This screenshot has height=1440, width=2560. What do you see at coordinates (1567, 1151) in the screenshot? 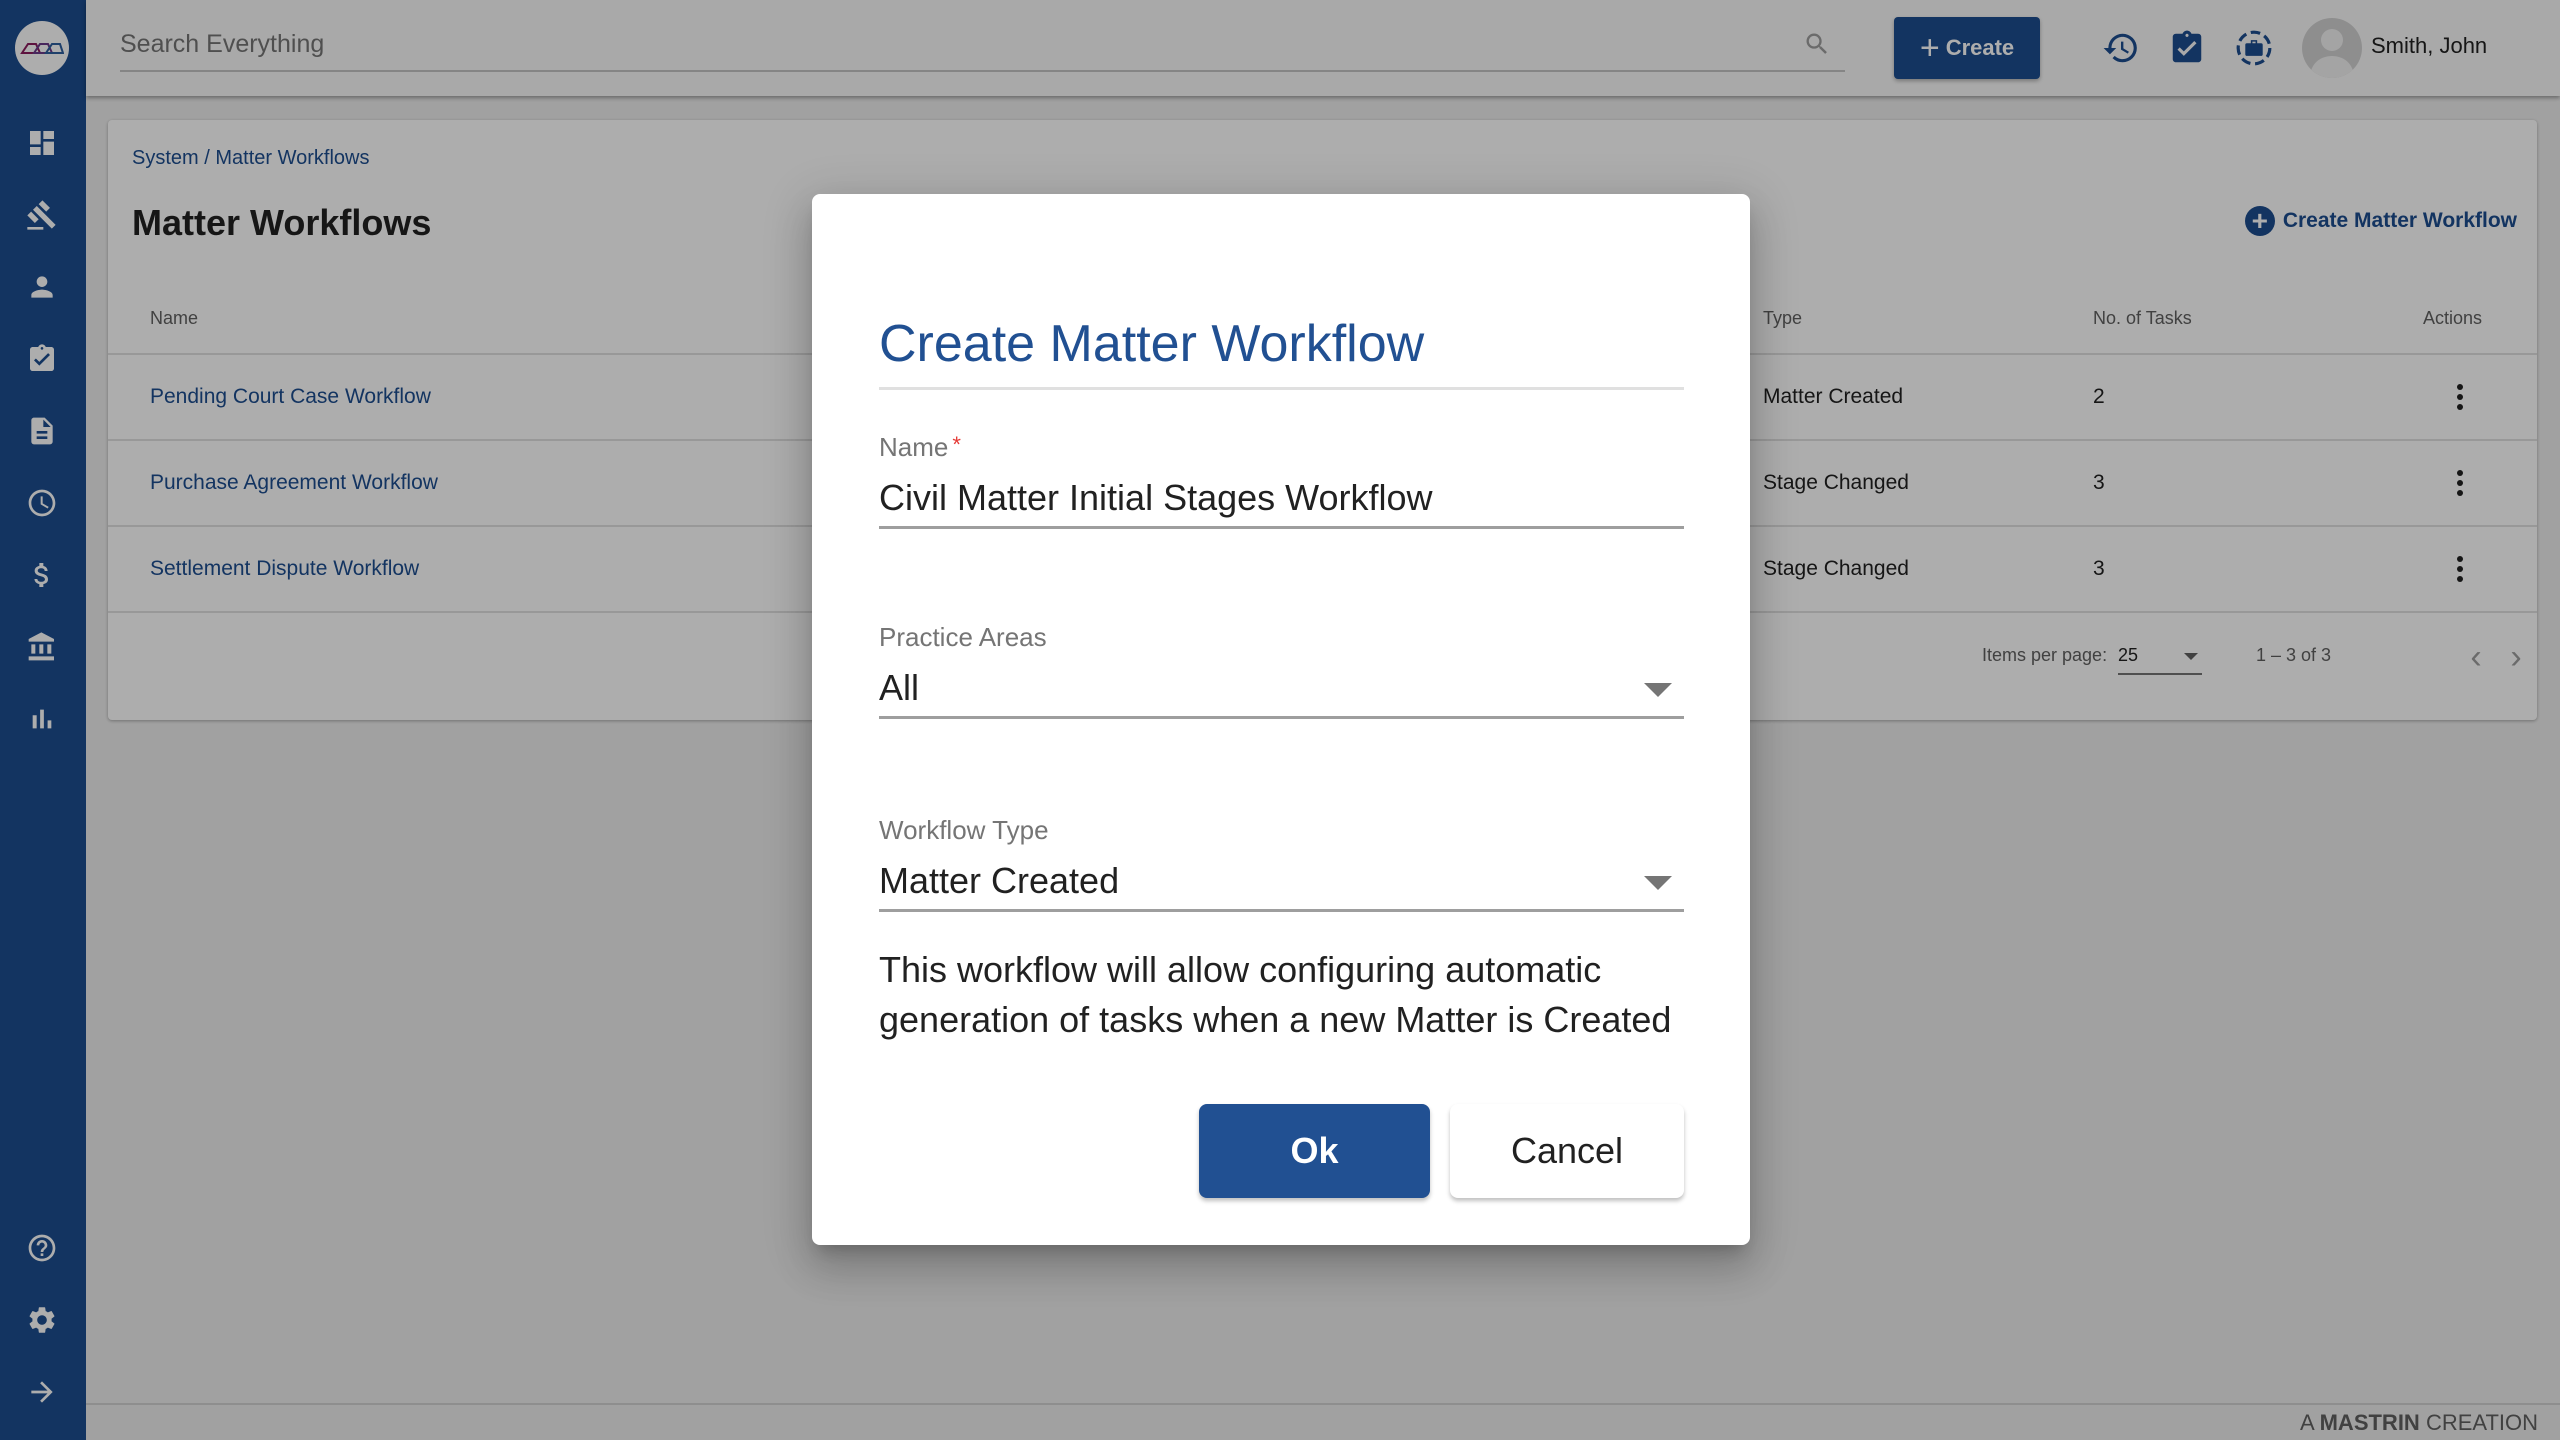
I see `cancel-button: Cancel` at bounding box center [1567, 1151].